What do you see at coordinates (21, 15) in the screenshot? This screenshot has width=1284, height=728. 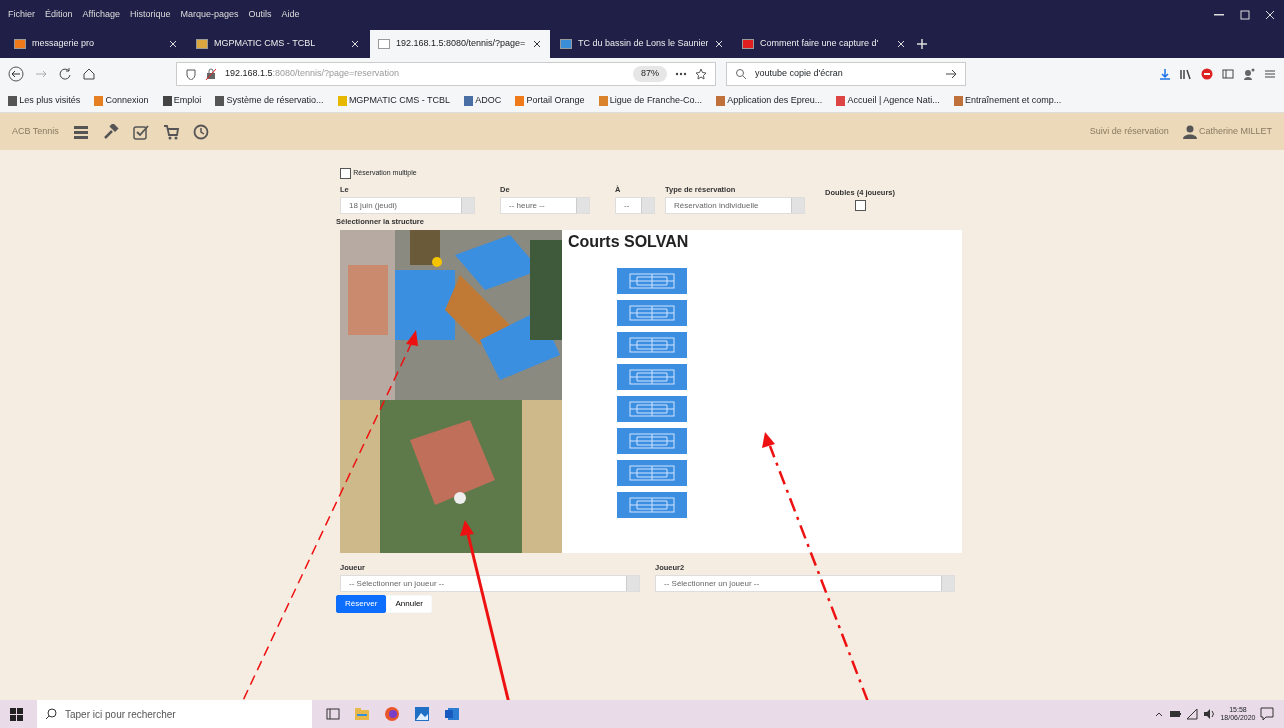 I see `menu-item: Fichier` at bounding box center [21, 15].